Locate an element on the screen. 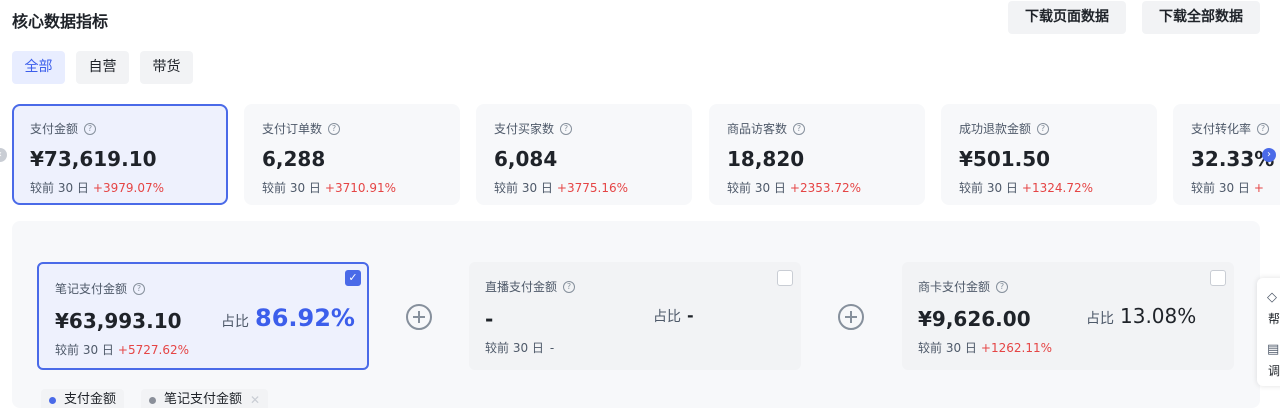  download-all-data-button: 下载全部数据 is located at coordinates (1201, 17).